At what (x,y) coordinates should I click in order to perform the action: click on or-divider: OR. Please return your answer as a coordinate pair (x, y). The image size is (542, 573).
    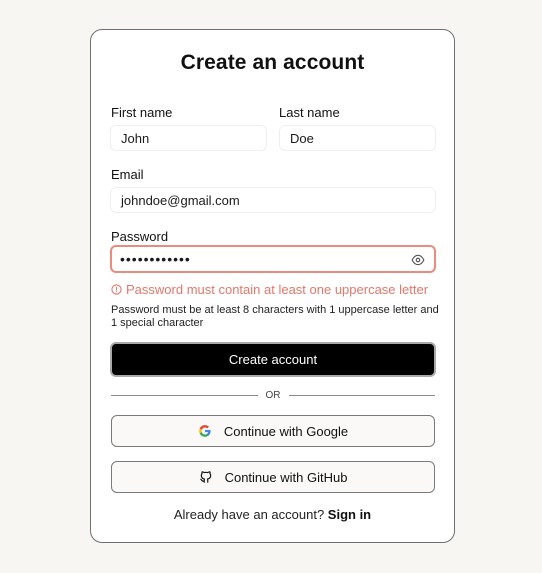
    Looking at the image, I should click on (273, 395).